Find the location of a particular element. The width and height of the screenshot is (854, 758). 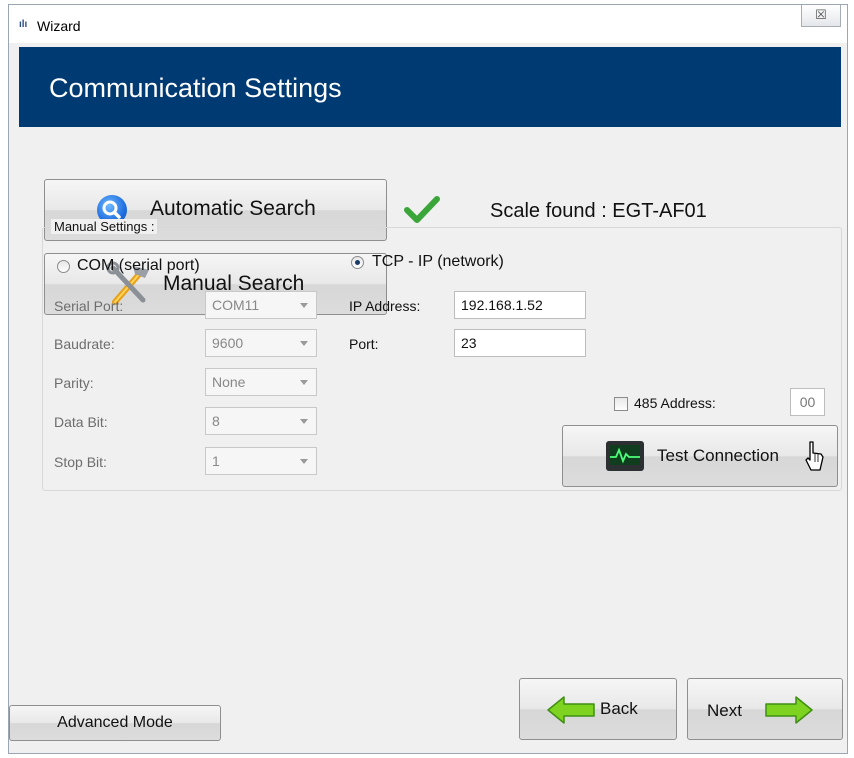

next-button: Next is located at coordinates (765, 709).